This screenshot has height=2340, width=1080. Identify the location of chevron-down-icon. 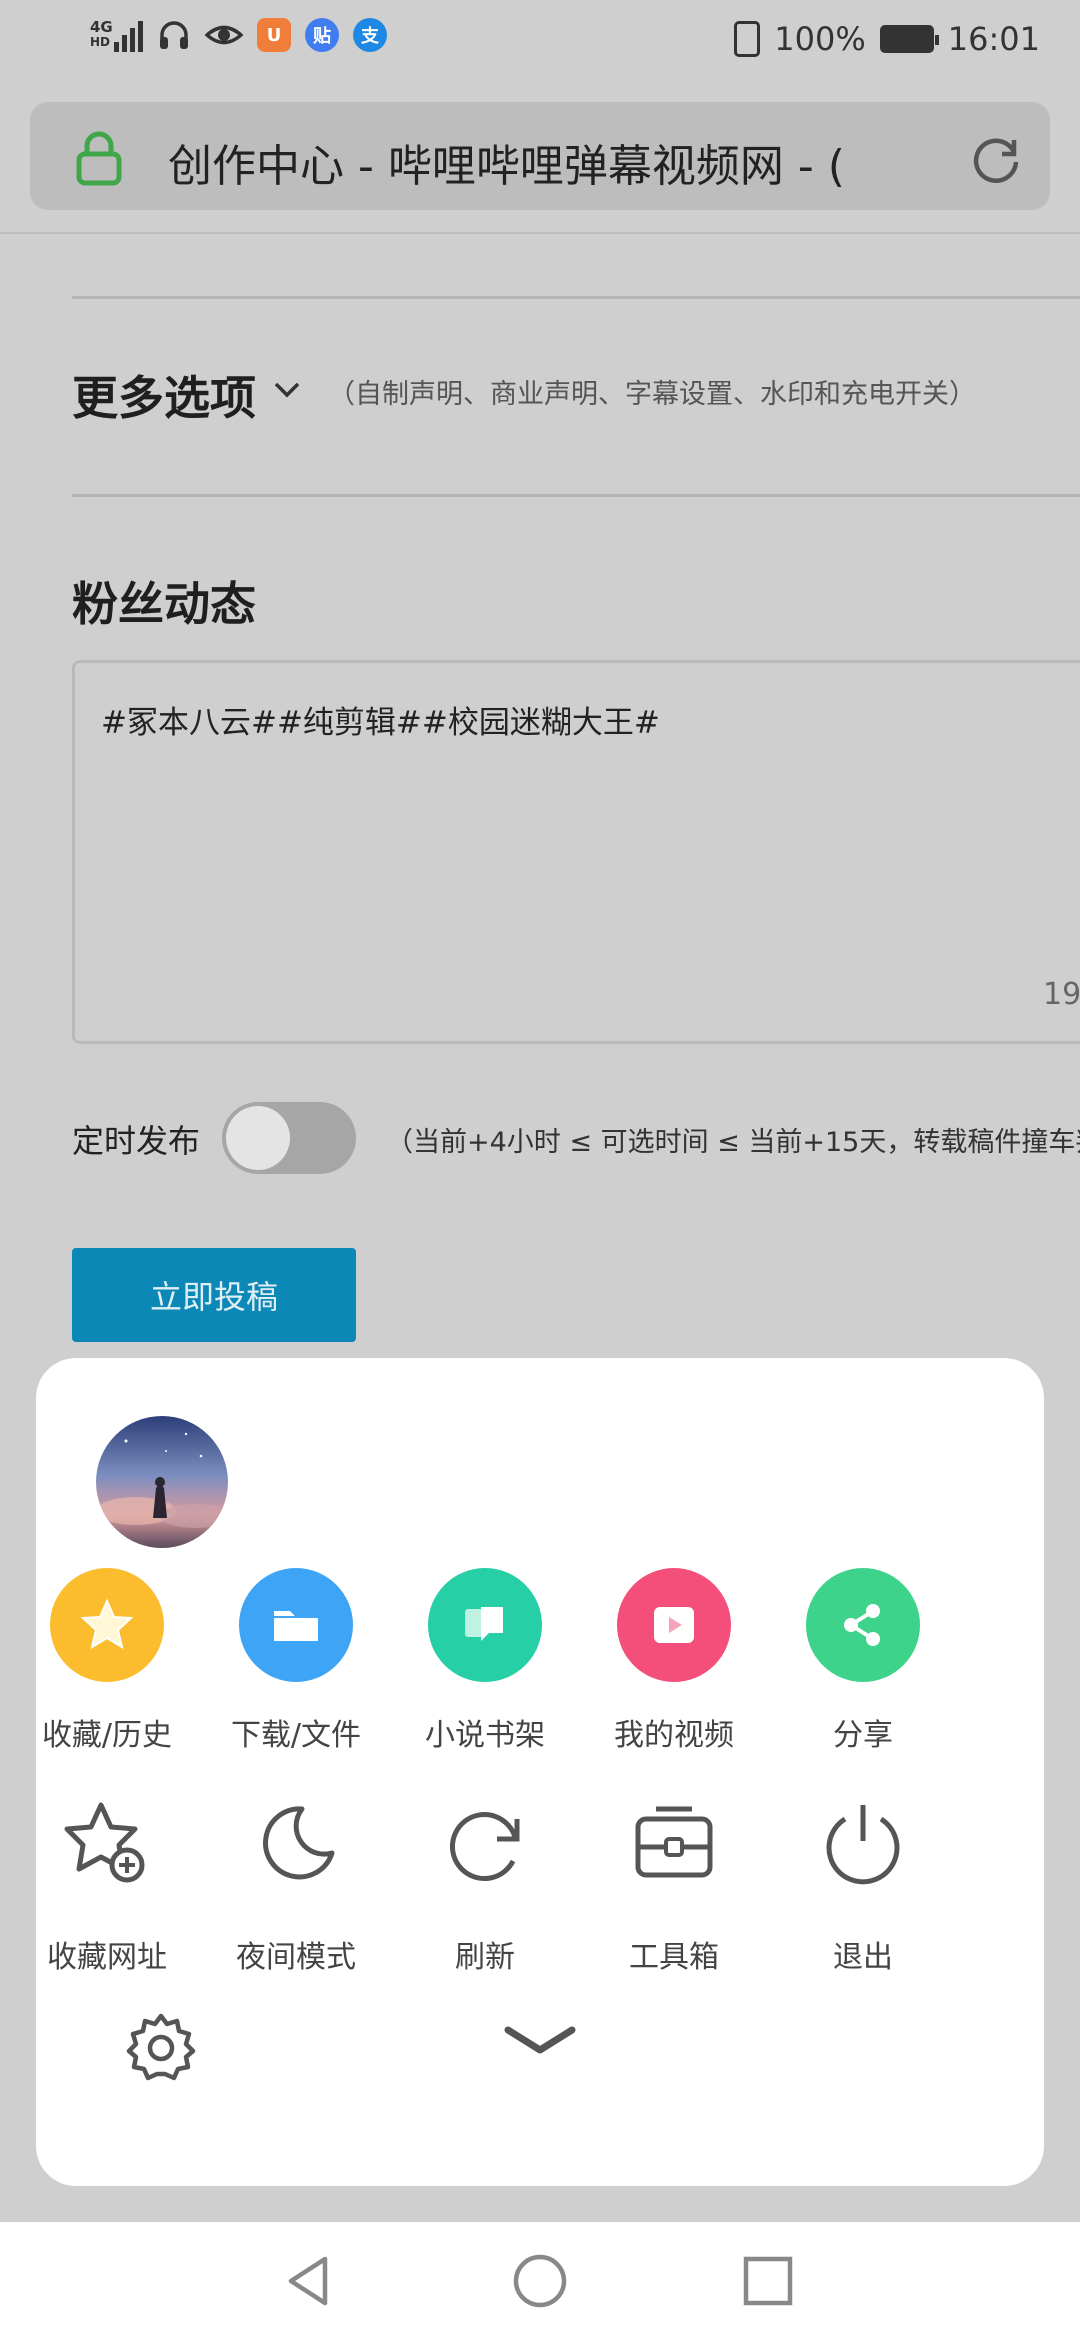
(287, 389).